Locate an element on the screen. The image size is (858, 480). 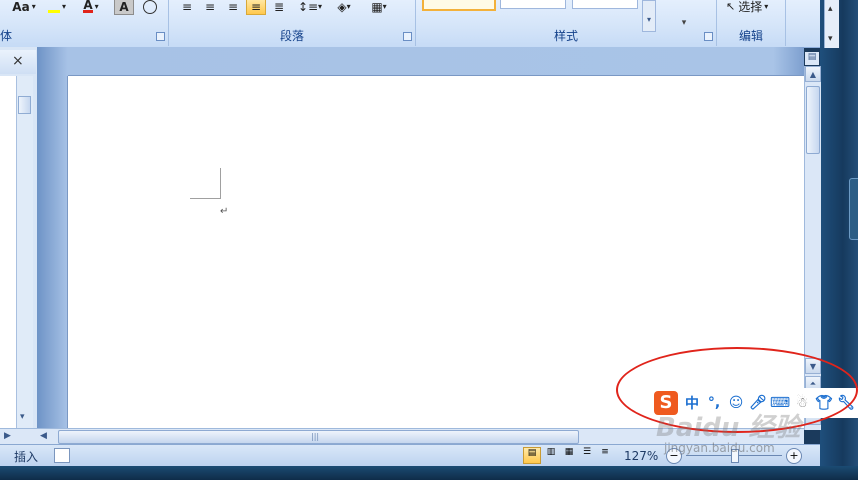
paragraph-group-label: 段落 is located at coordinates (291, 36).